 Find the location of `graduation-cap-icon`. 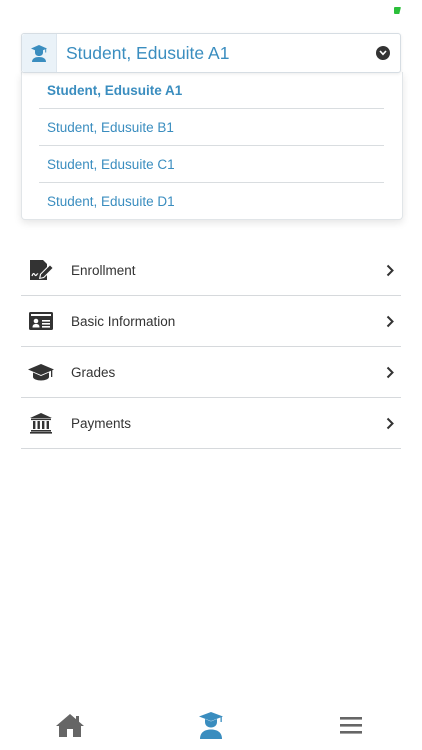

graduation-cap-icon is located at coordinates (41, 372).